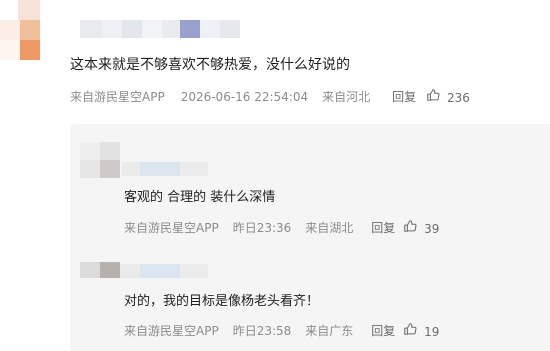 The height and width of the screenshot is (351, 550). I want to click on comment-location: 来自河北, so click(346, 97).